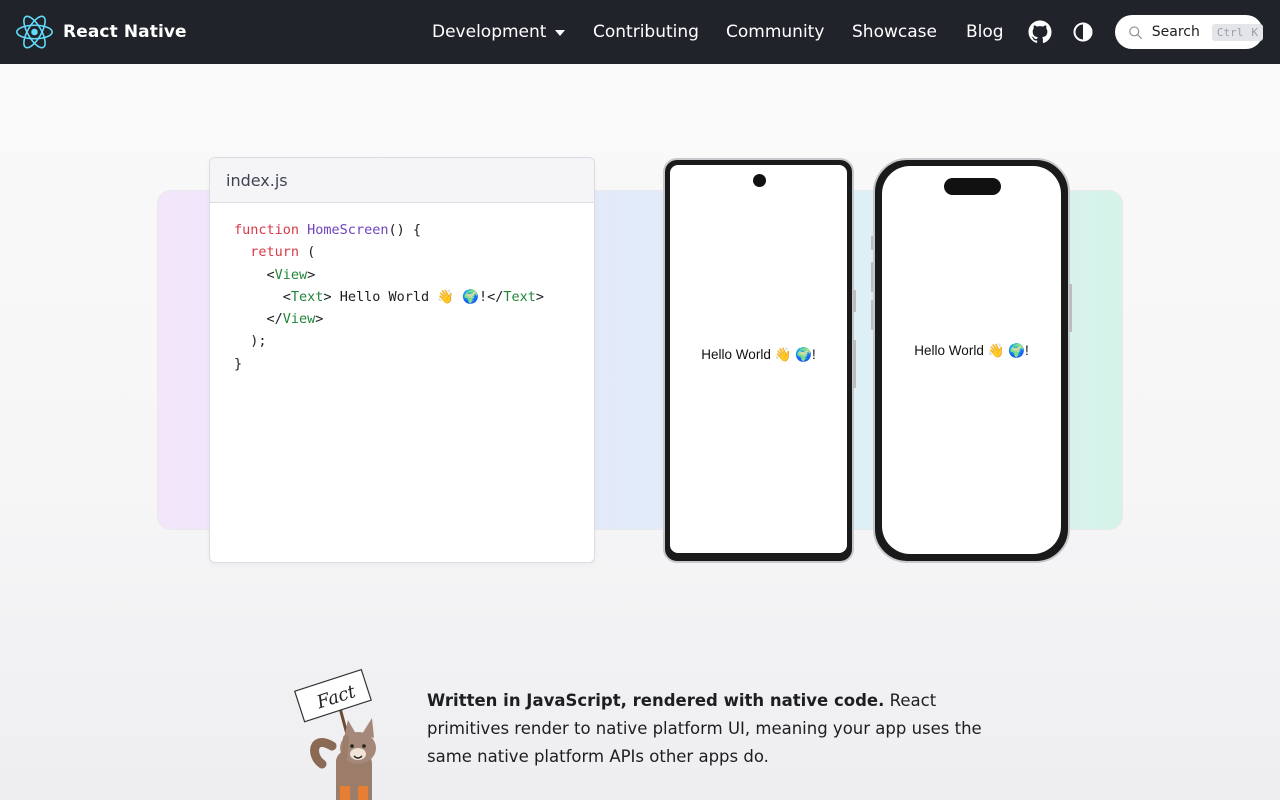  I want to click on code-line: function HomeScreen() {, so click(327, 230).